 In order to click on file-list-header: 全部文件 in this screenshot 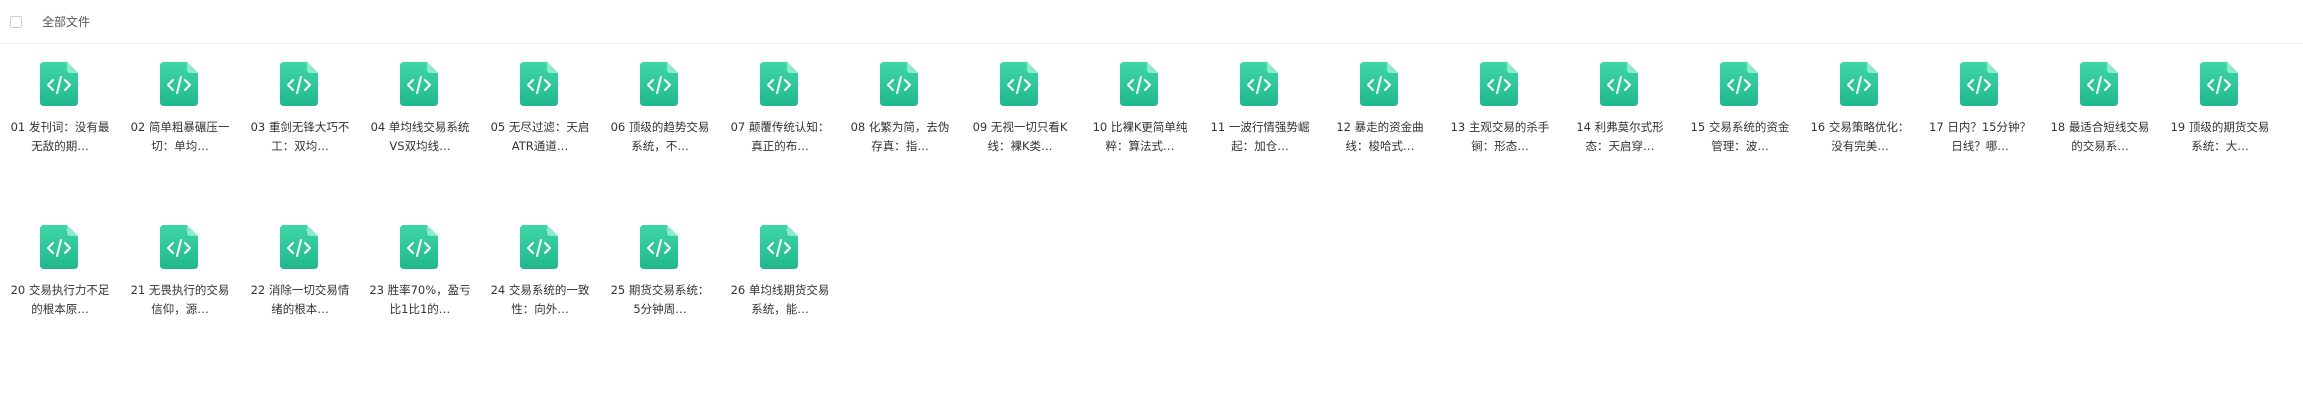, I will do `click(1151, 22)`.